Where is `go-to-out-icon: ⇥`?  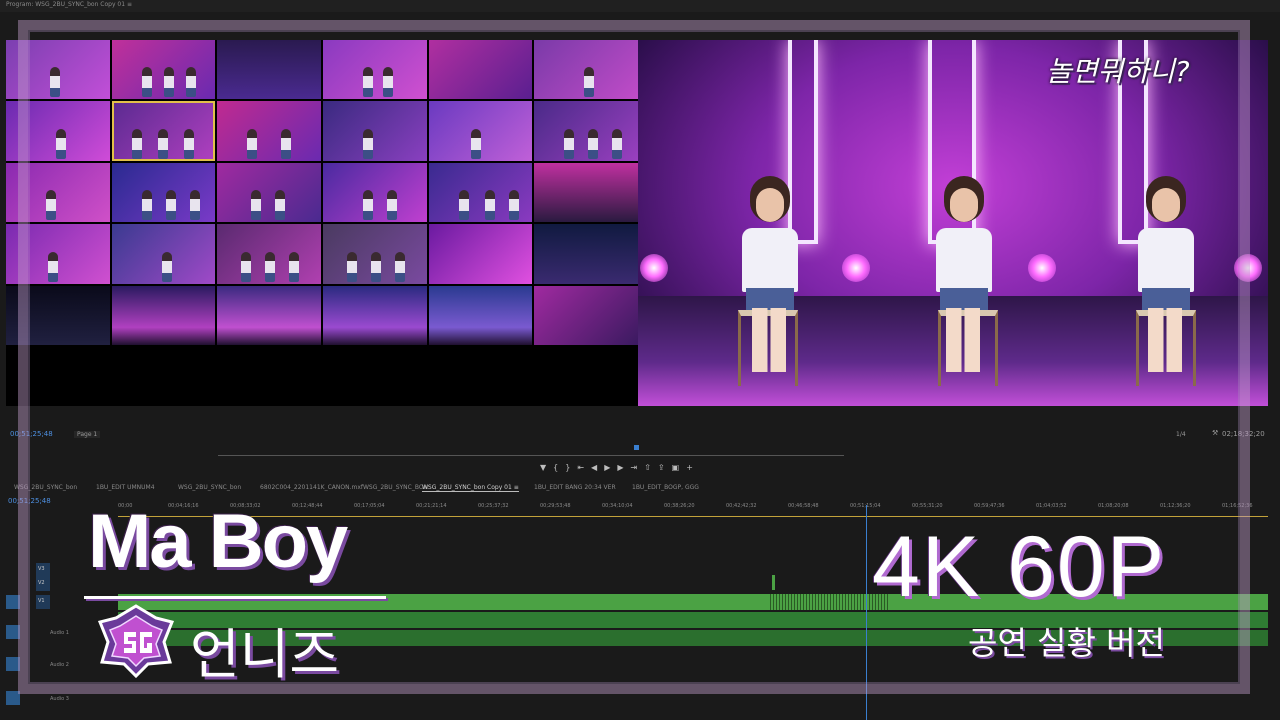
go-to-out-icon: ⇥ is located at coordinates (638, 467).